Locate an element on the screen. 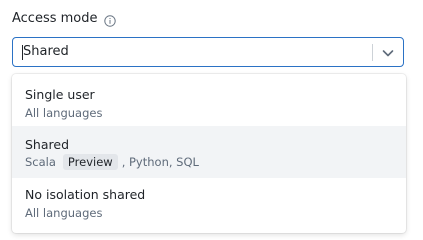 This screenshot has height=240, width=423. info-icon is located at coordinates (109, 19).